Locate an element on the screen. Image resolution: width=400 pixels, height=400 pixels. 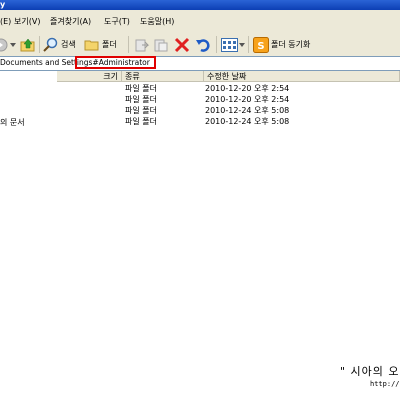
up-button is located at coordinates (28, 44).